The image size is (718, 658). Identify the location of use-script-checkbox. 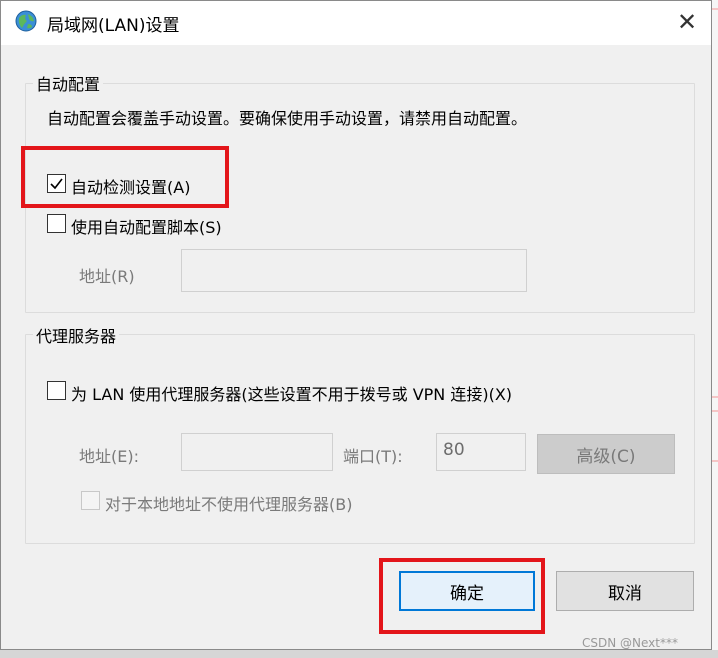
(56, 223).